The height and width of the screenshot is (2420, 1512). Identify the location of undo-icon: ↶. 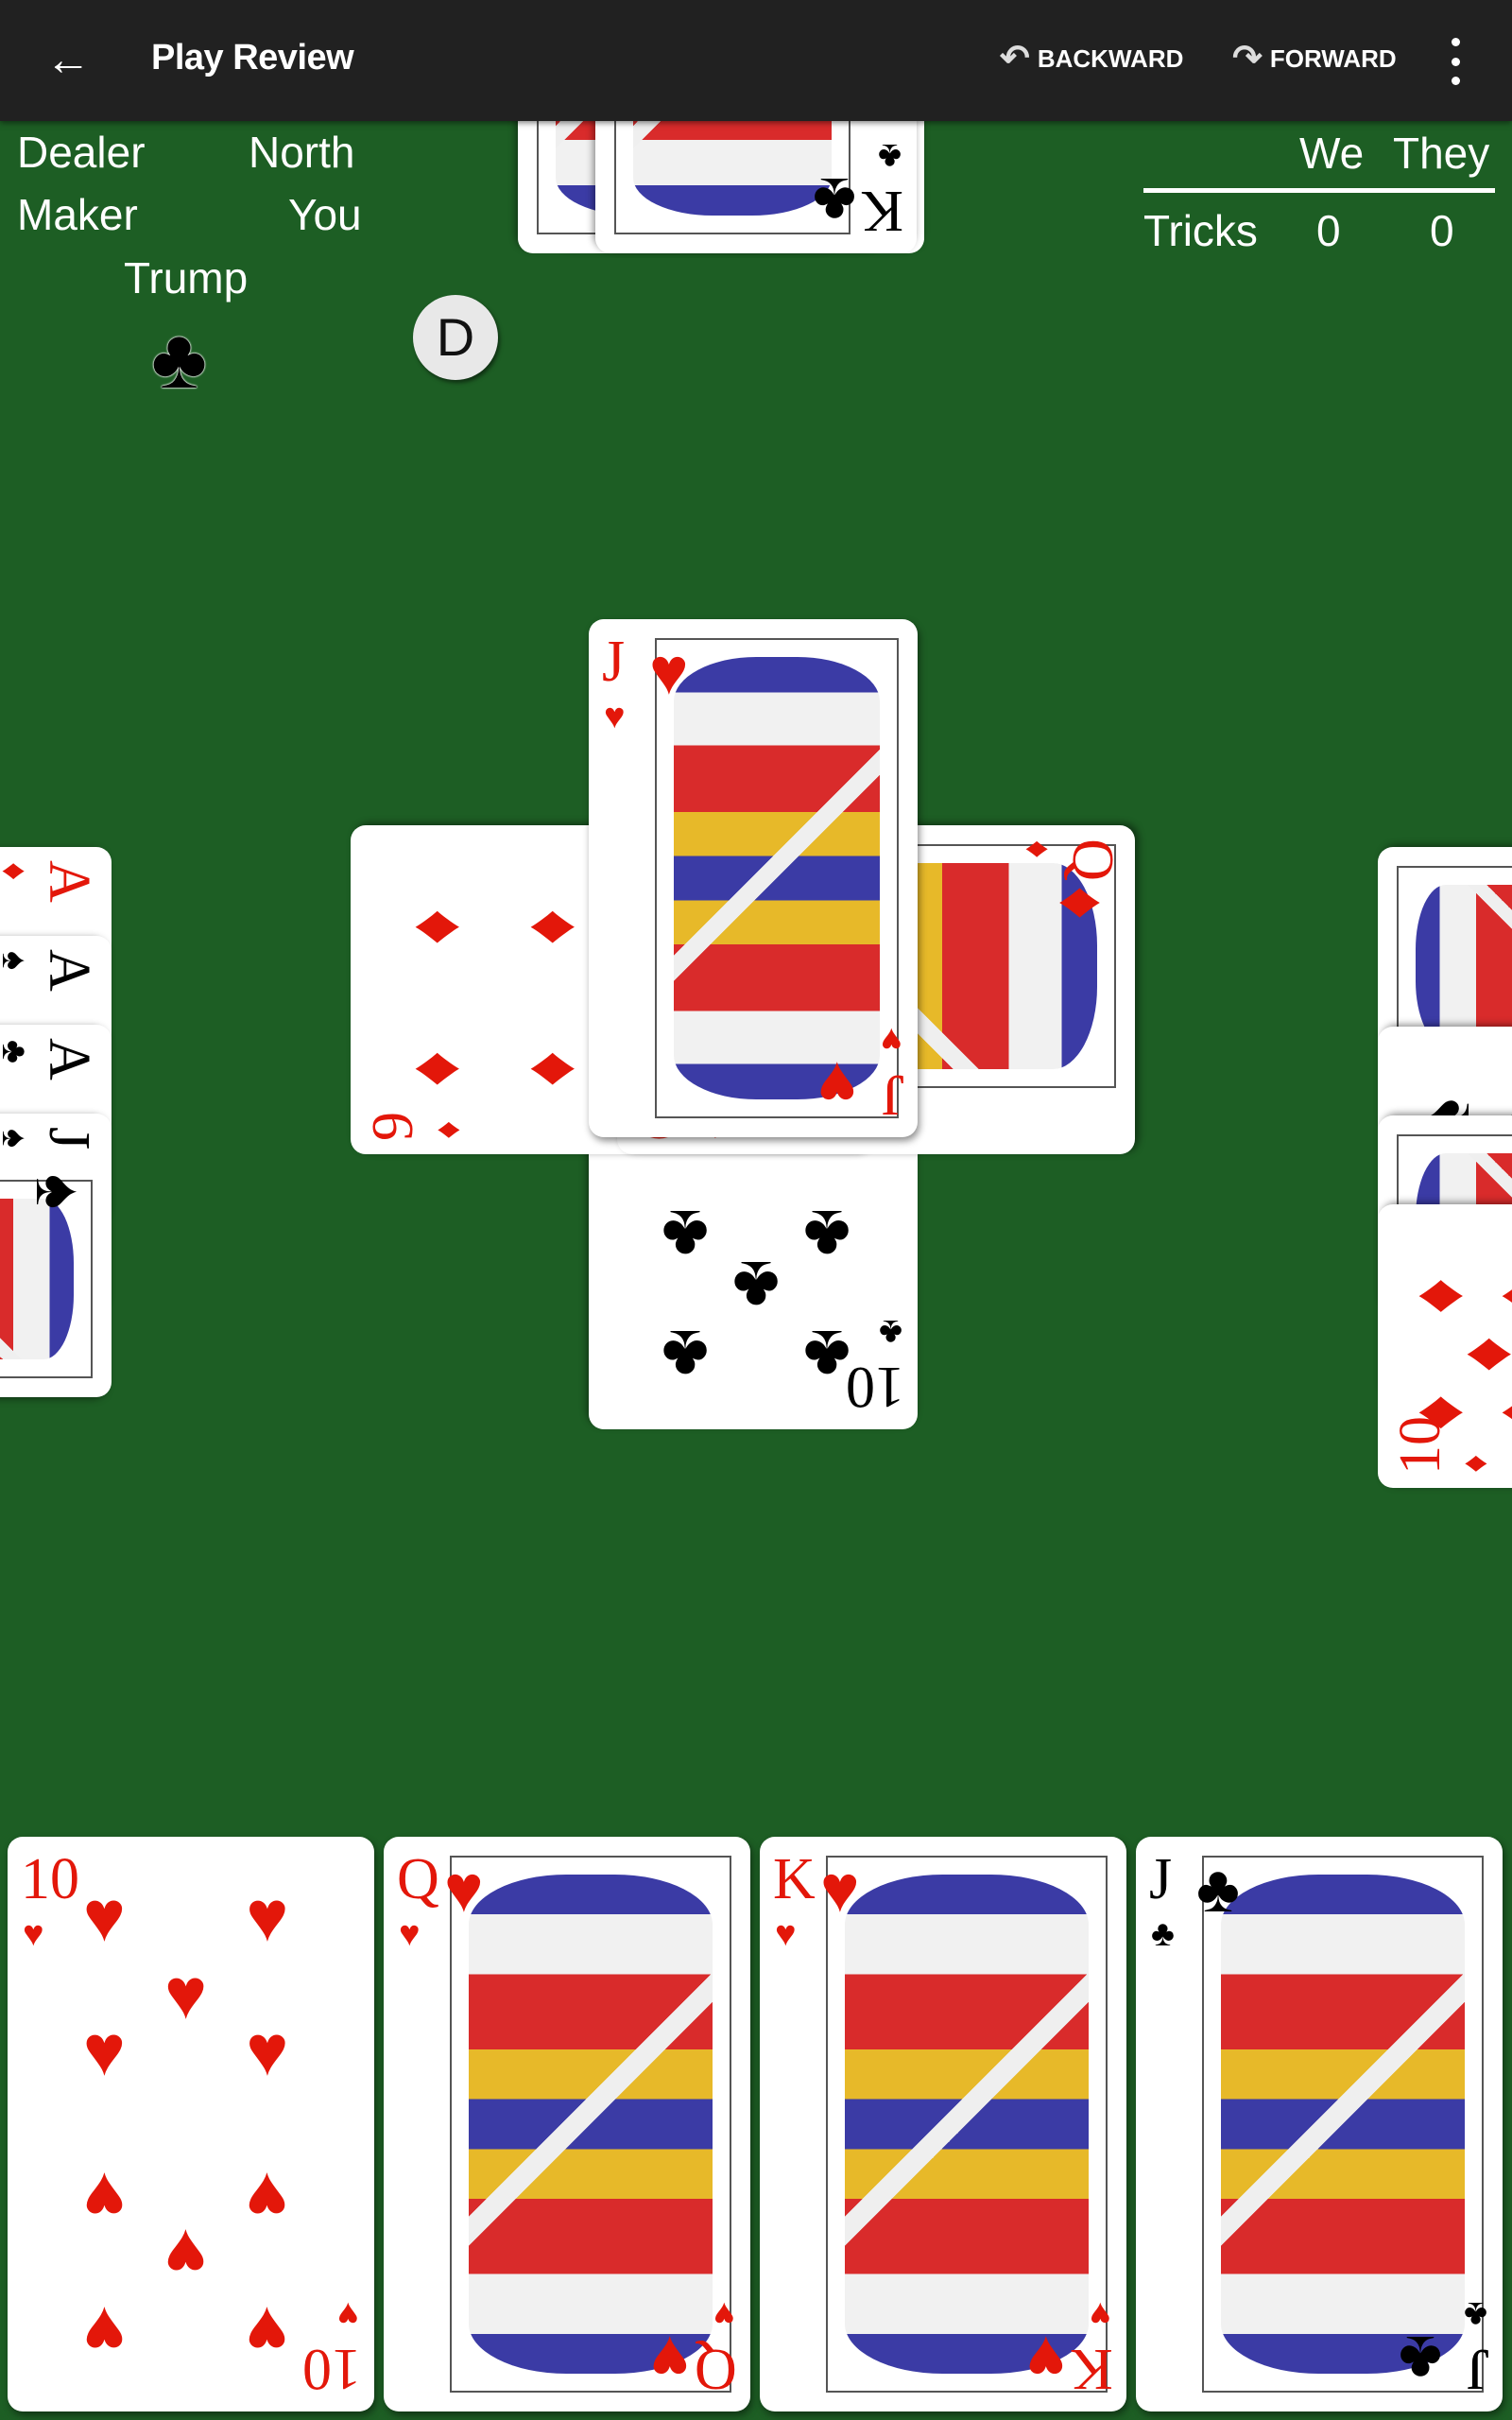
(1015, 58).